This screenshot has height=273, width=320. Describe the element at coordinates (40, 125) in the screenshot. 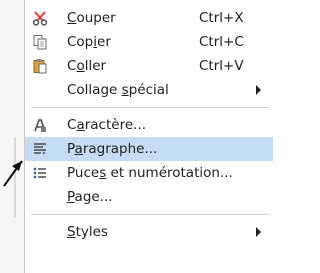

I see `character-icon` at that location.